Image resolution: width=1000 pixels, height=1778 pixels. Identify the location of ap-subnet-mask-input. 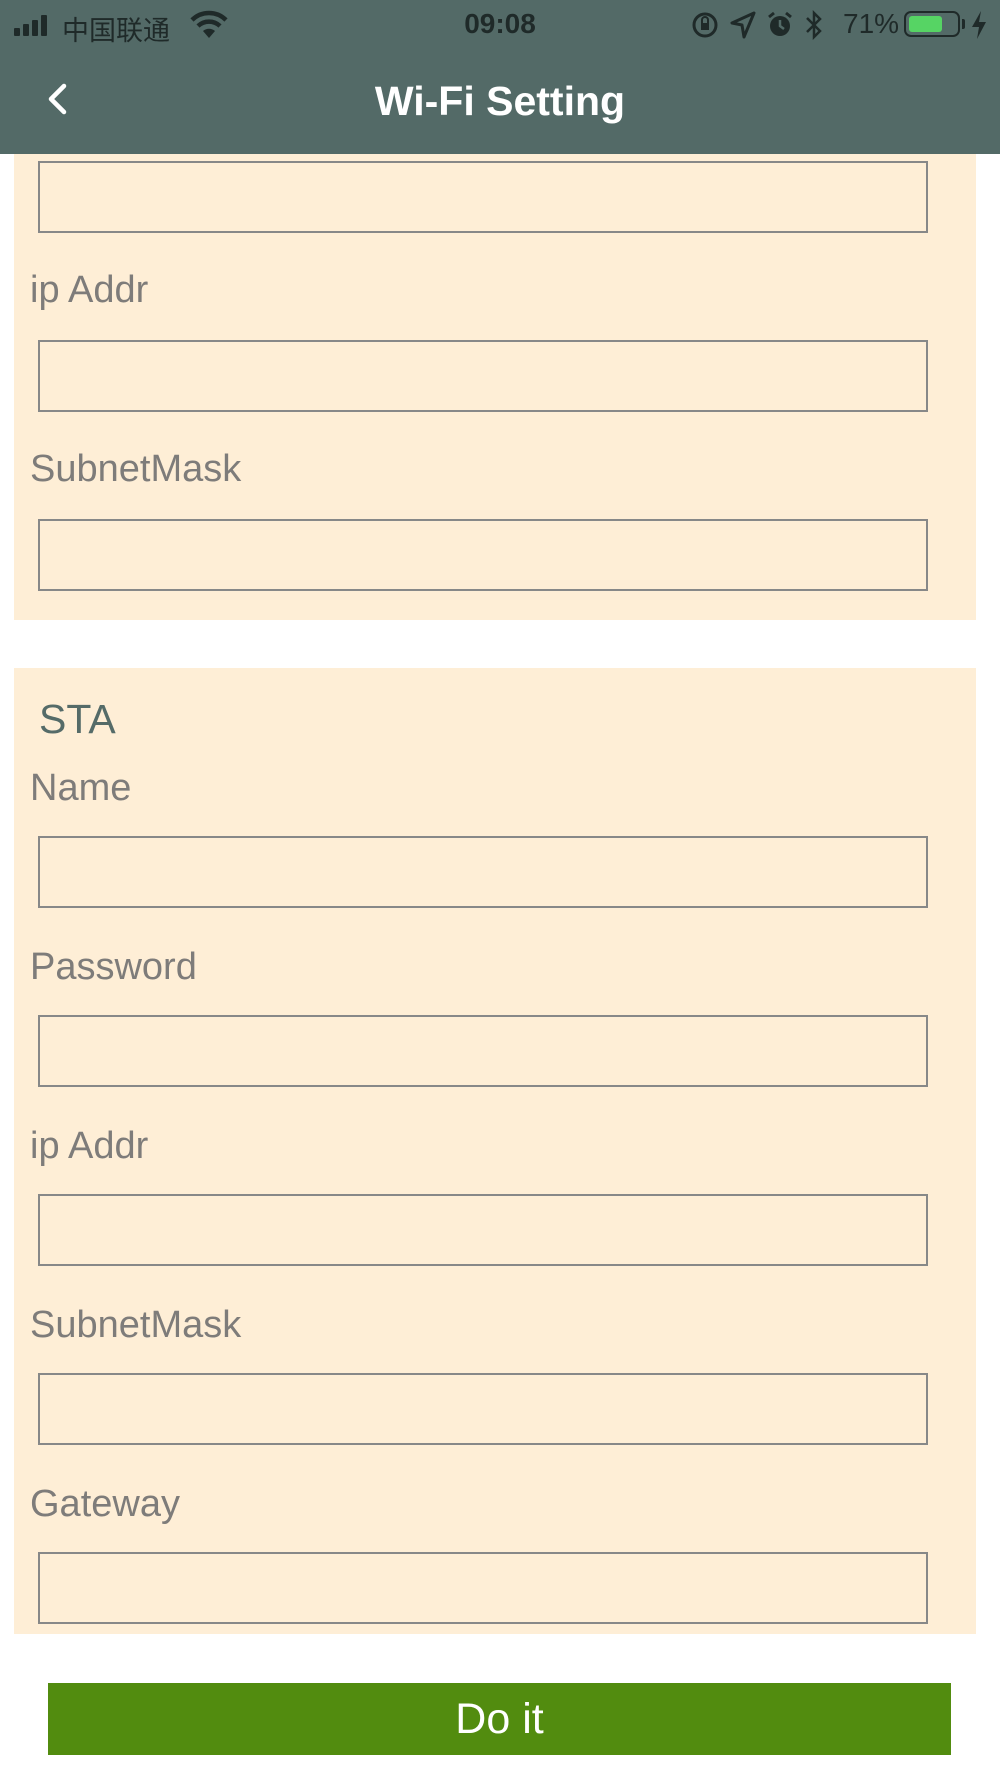
(483, 555).